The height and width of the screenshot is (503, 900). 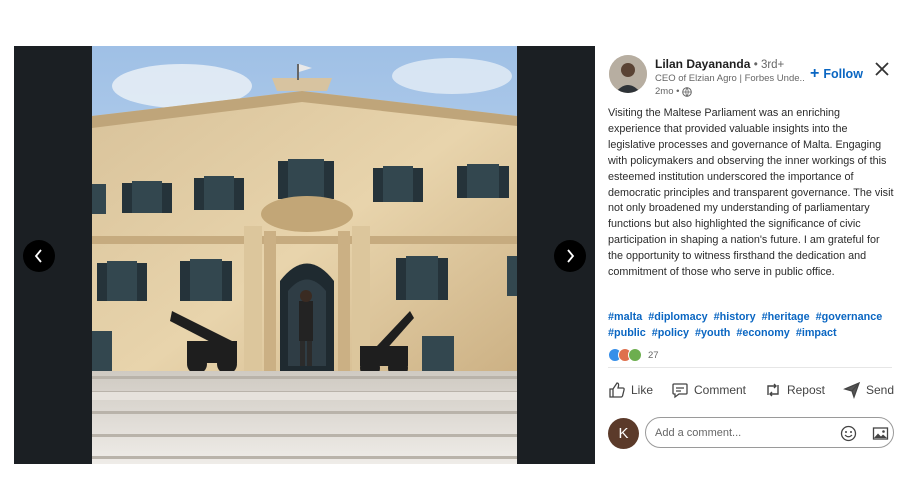 What do you see at coordinates (815, 73) in the screenshot?
I see `plus-icon: +` at bounding box center [815, 73].